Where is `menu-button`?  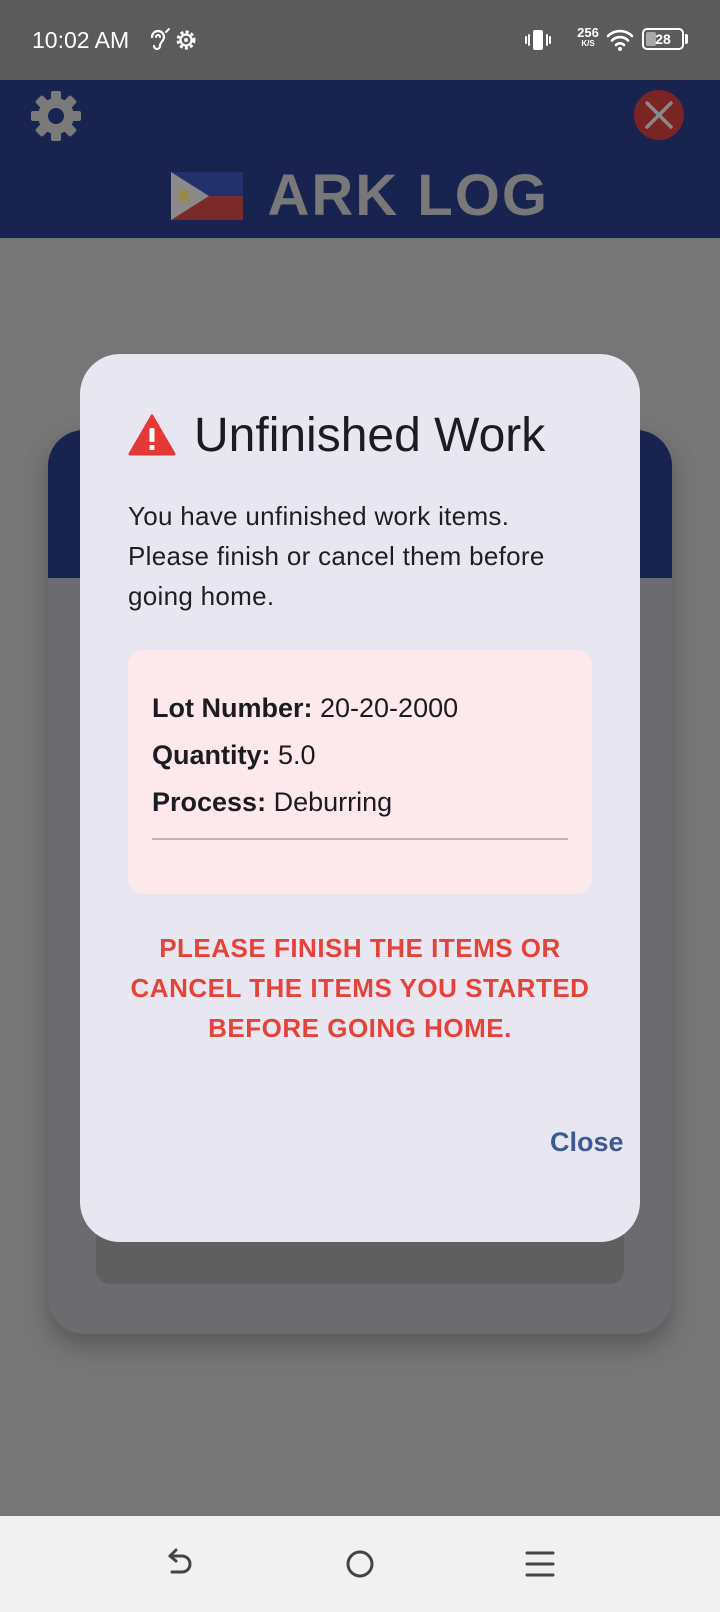 menu-button is located at coordinates (540, 1564).